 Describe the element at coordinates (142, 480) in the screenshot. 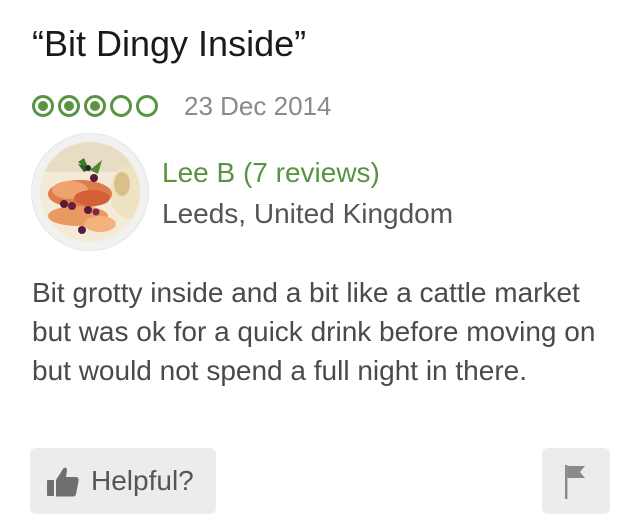

I see `helpful-label: Helpful?` at that location.